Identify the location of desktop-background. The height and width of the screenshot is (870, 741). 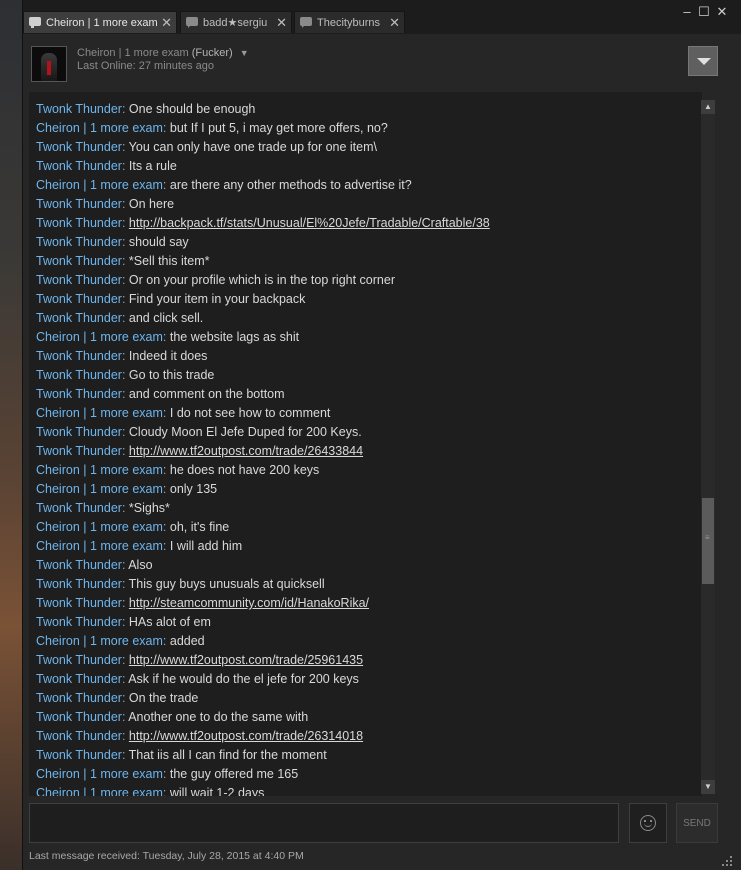
(11, 435).